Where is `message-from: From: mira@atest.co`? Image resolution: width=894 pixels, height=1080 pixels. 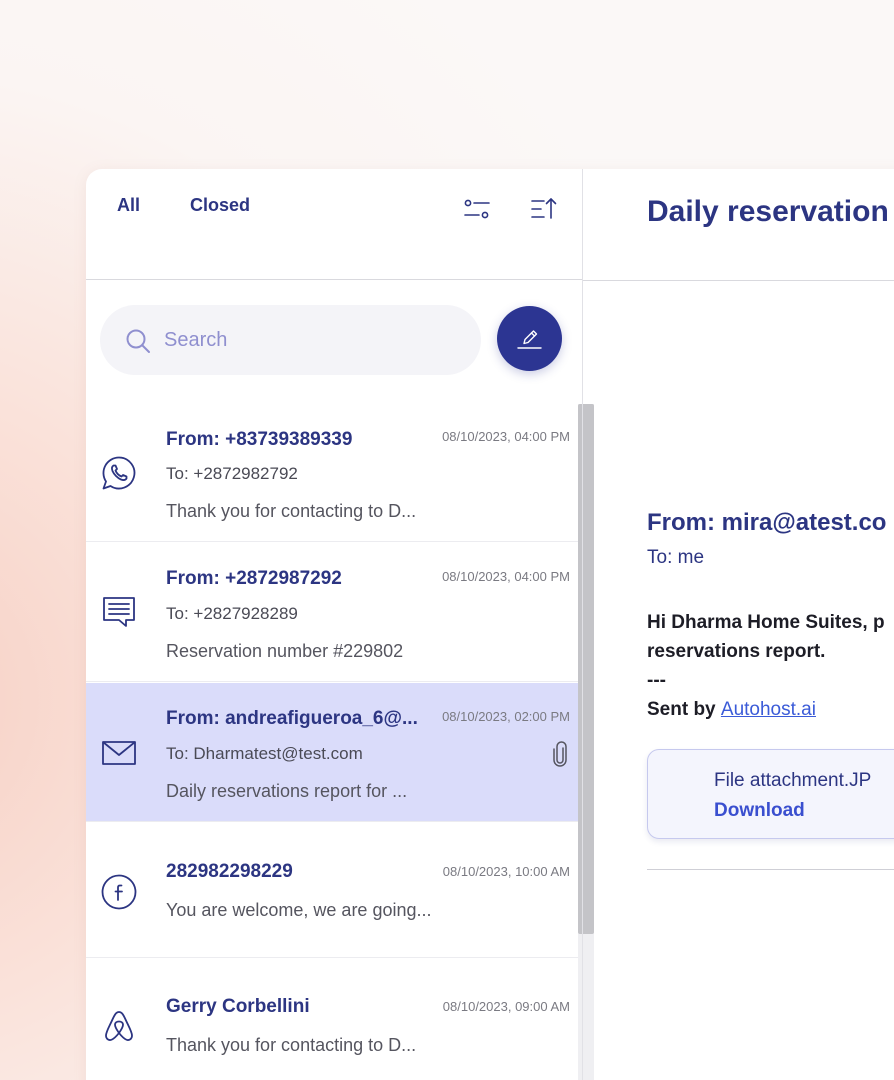 message-from: From: mira@atest.co is located at coordinates (767, 522).